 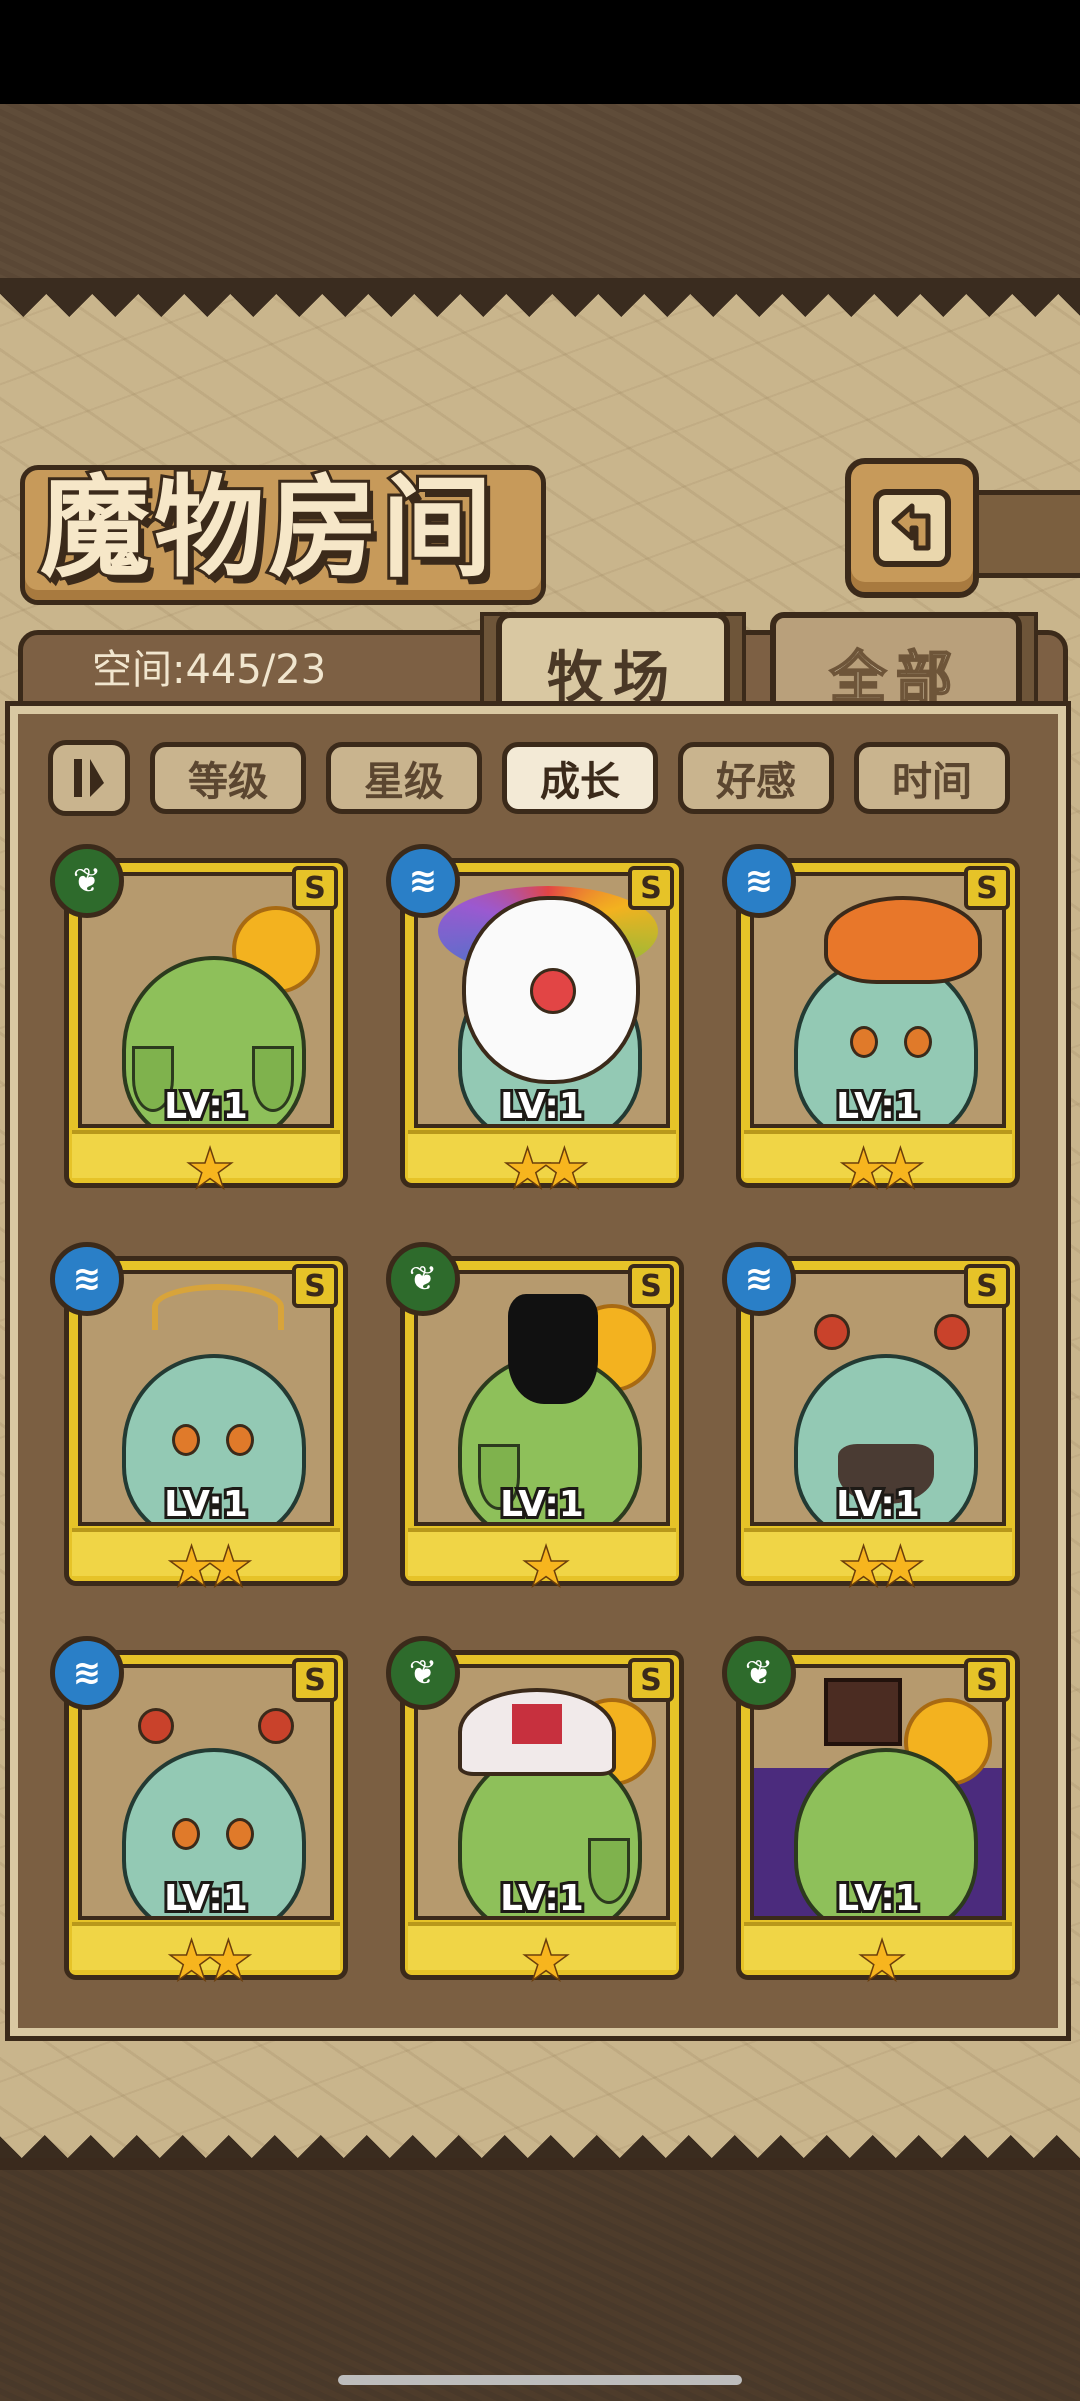 I want to click on sort-order-icon, so click(x=89, y=778).